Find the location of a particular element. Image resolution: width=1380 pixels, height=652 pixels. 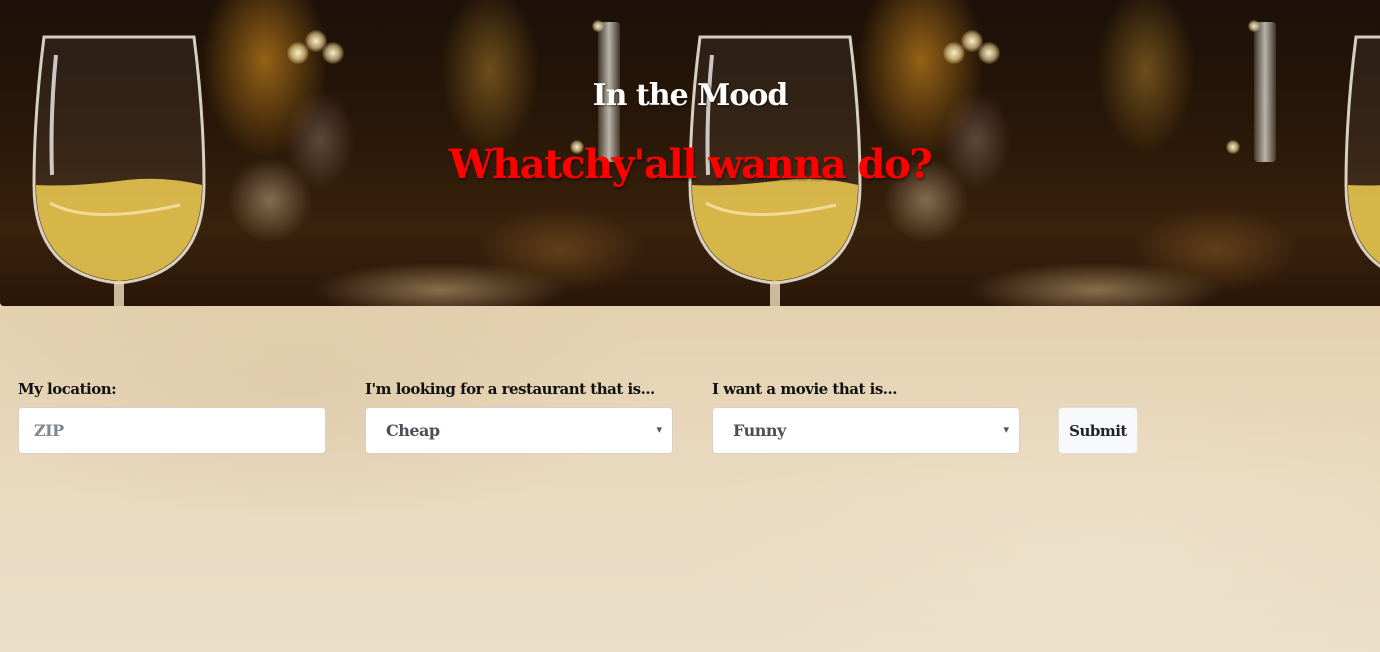

zip-input-wrapper is located at coordinates (172, 430).